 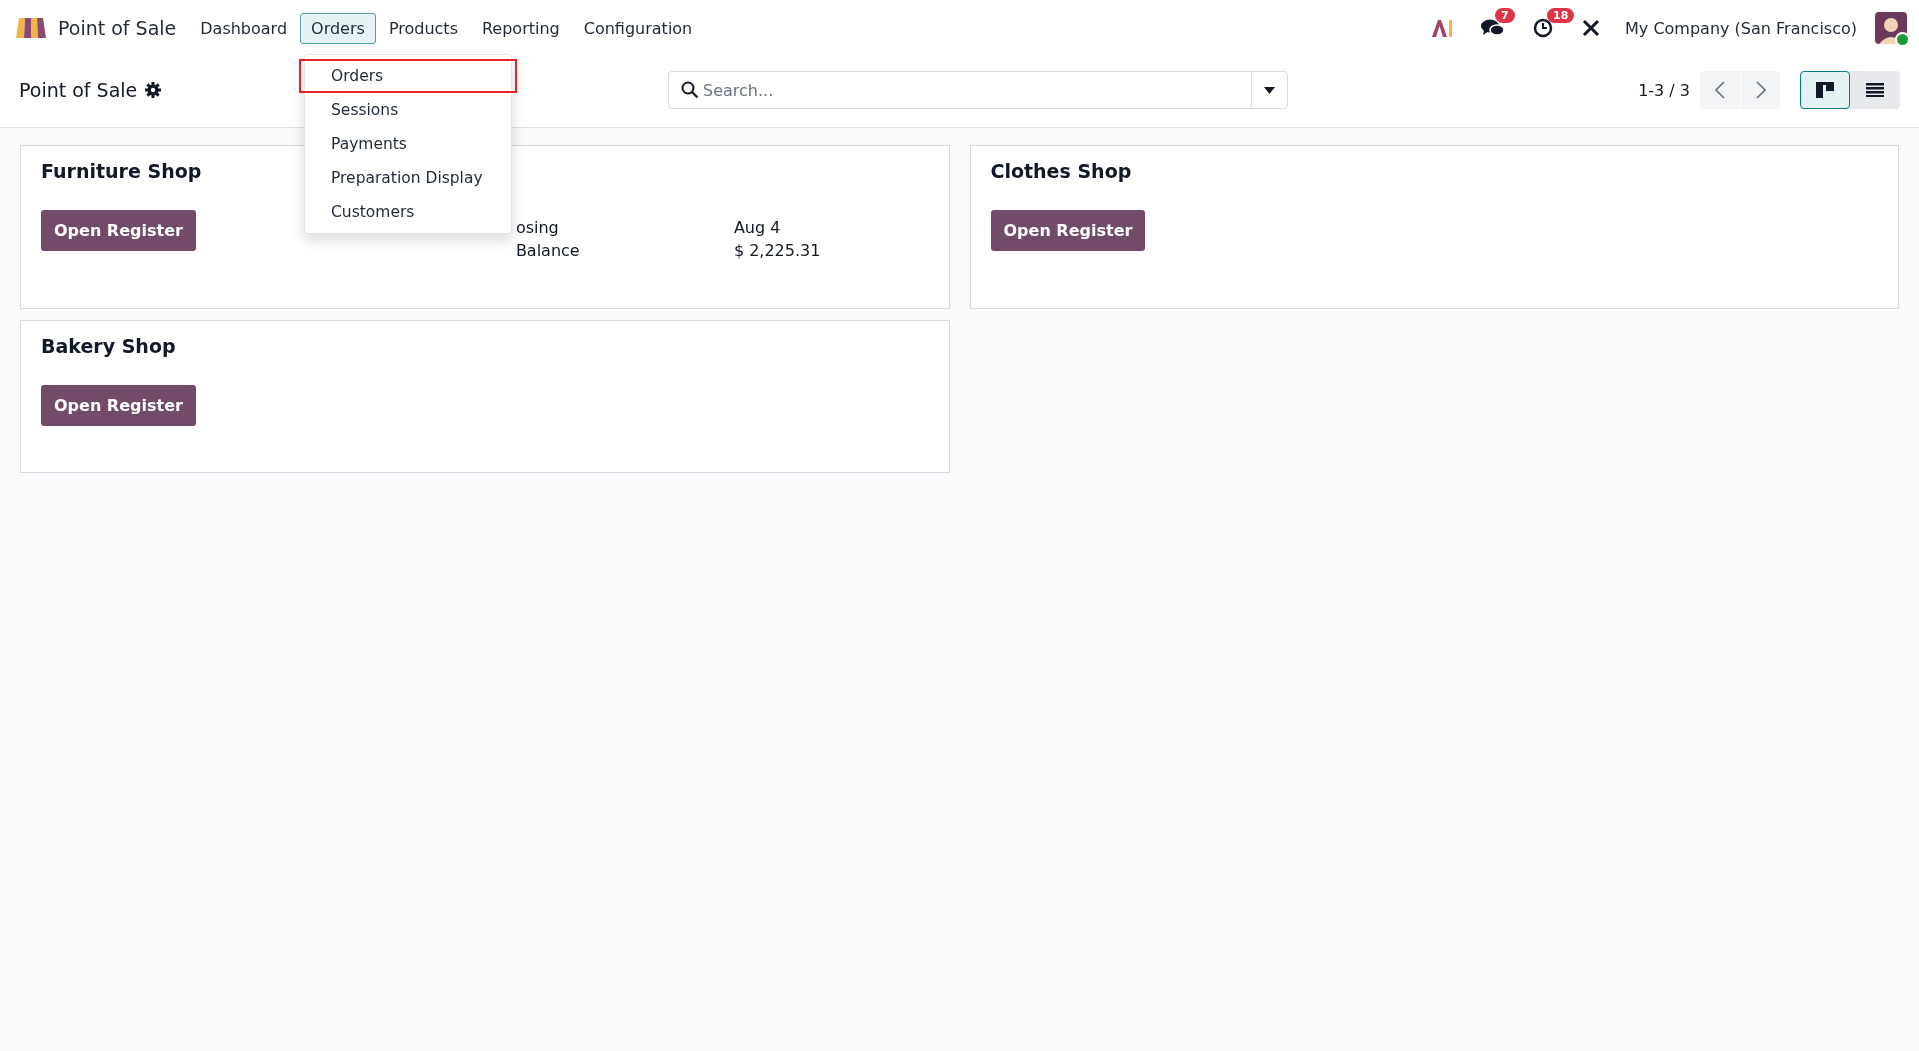 I want to click on chevron-left-icon, so click(x=1720, y=90).